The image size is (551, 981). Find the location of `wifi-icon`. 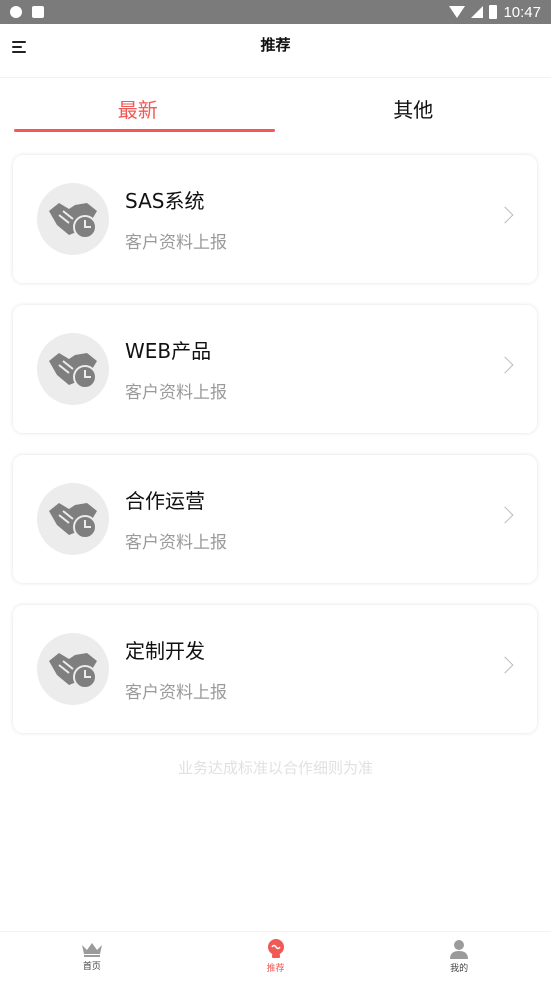

wifi-icon is located at coordinates (457, 12).